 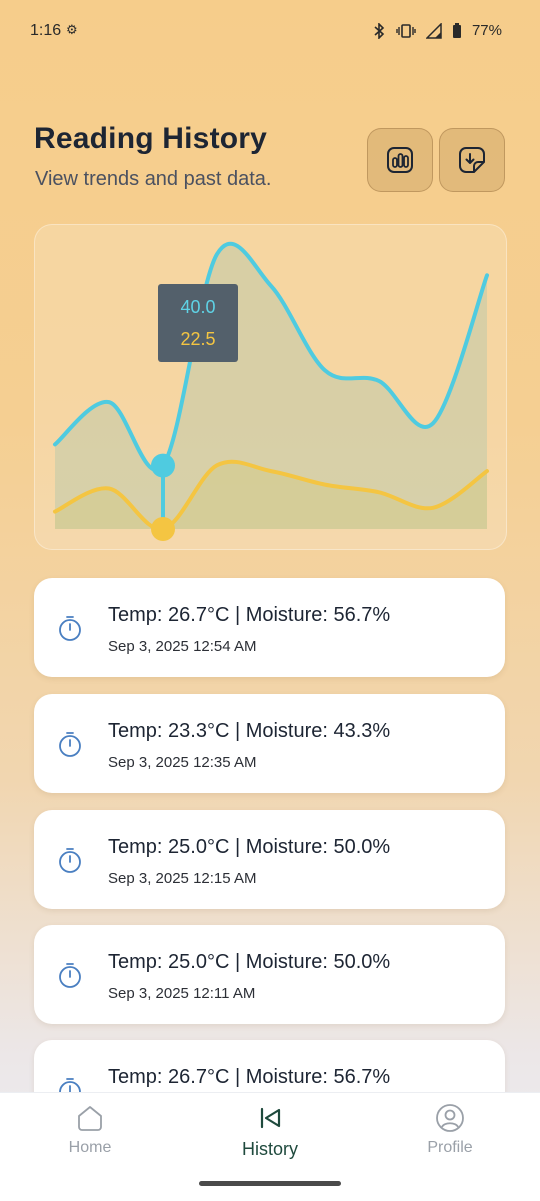 I want to click on reading-date: Sep 3, 2025 12:15 AM, so click(x=182, y=878).